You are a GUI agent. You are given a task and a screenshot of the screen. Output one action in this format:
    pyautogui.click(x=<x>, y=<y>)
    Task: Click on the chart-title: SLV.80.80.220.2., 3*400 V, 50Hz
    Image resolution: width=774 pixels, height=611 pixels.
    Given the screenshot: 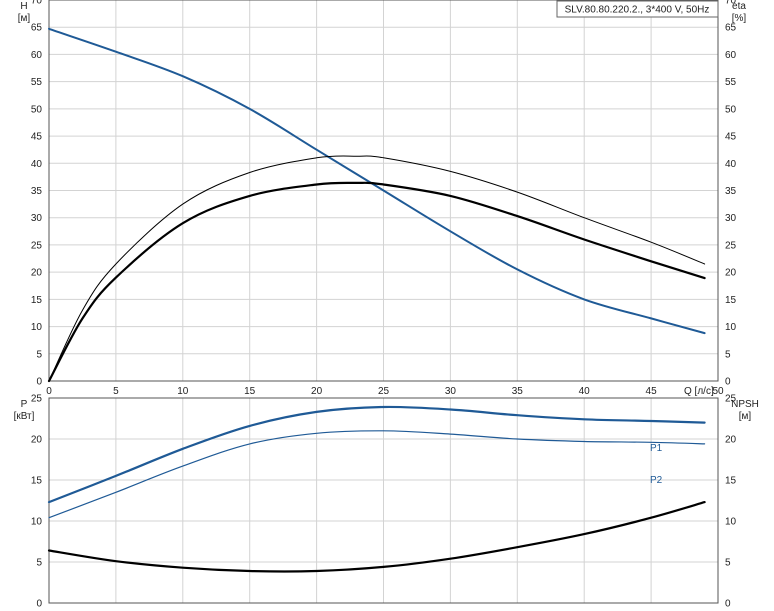 What is the action you would take?
    pyautogui.click(x=637, y=10)
    